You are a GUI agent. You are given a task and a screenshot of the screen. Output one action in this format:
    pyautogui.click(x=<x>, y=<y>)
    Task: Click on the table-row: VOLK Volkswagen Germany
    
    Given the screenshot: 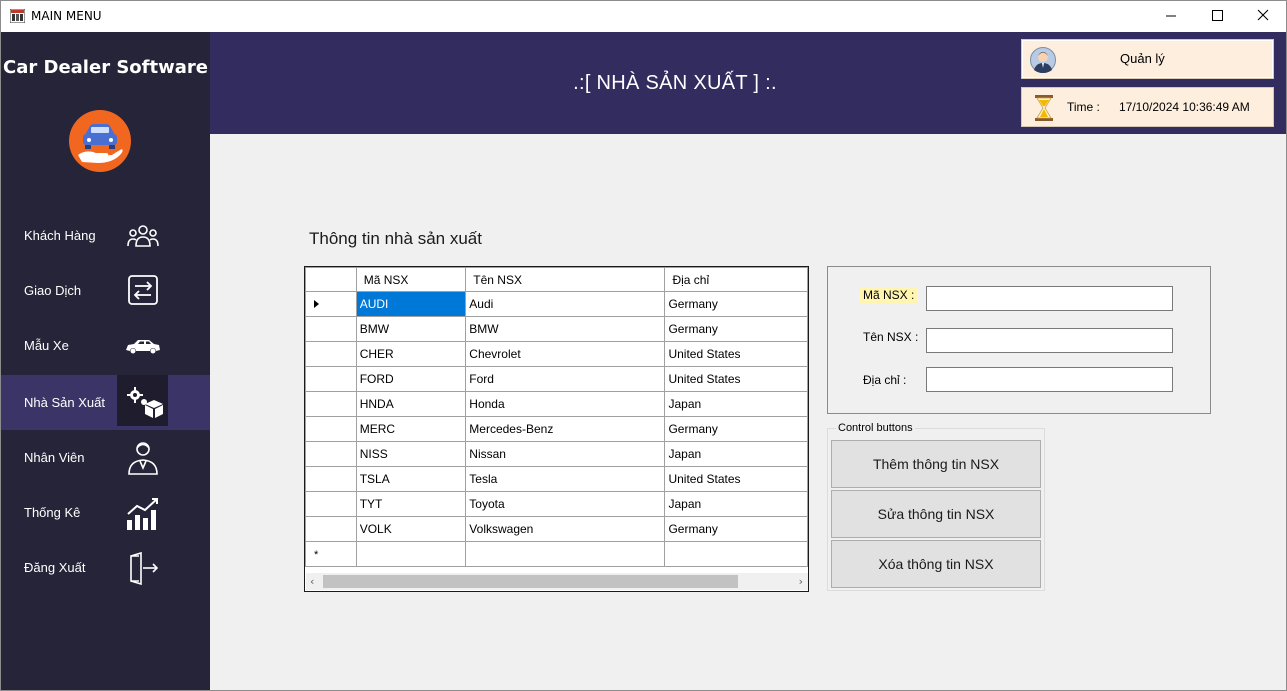 What is the action you would take?
    pyautogui.click(x=556, y=529)
    